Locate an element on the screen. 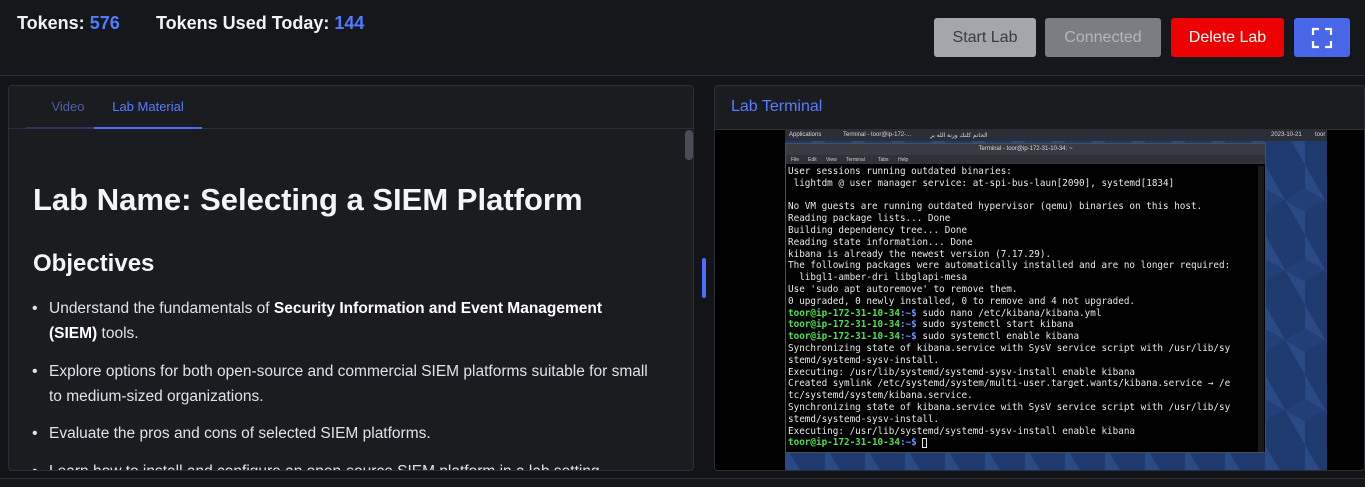 Image resolution: width=1365 pixels, height=487 pixels. menu-view: View is located at coordinates (831, 160).